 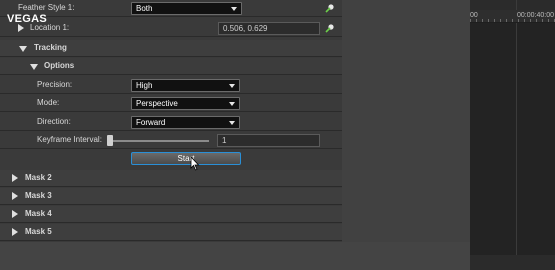 I want to click on direction-label: Direction:, so click(x=54, y=121).